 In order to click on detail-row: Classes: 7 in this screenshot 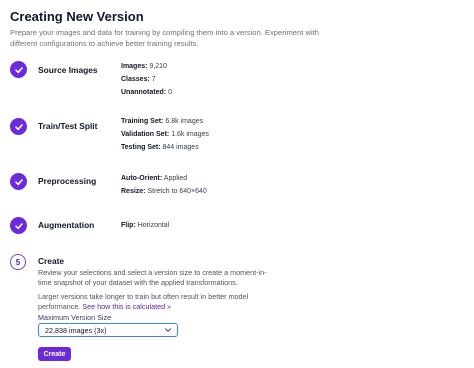, I will do `click(146, 79)`.